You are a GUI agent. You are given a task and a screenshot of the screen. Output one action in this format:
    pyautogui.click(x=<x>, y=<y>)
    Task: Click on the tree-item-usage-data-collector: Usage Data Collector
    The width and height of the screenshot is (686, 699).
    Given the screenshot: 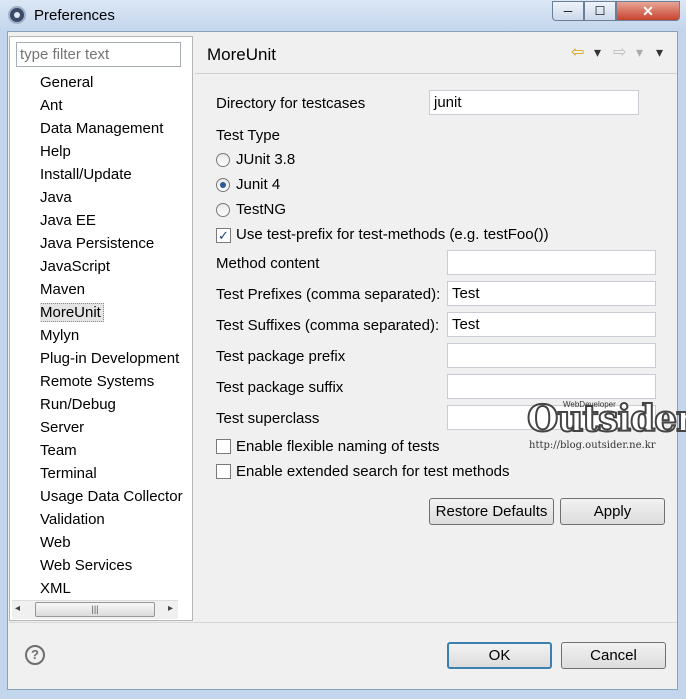 What is the action you would take?
    pyautogui.click(x=111, y=497)
    